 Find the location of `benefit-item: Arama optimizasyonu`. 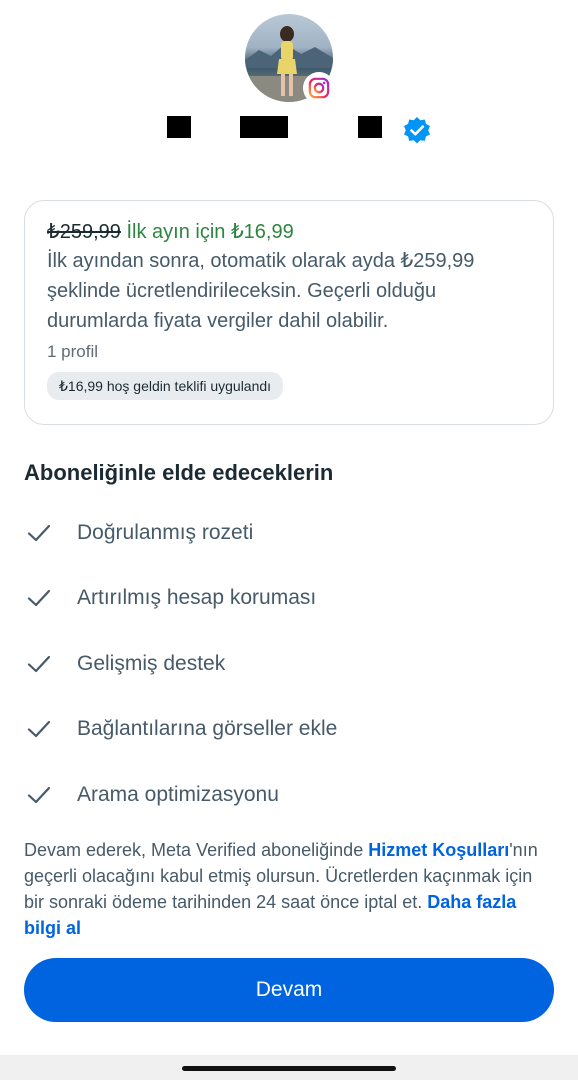

benefit-item: Arama optimizasyonu is located at coordinates (289, 795).